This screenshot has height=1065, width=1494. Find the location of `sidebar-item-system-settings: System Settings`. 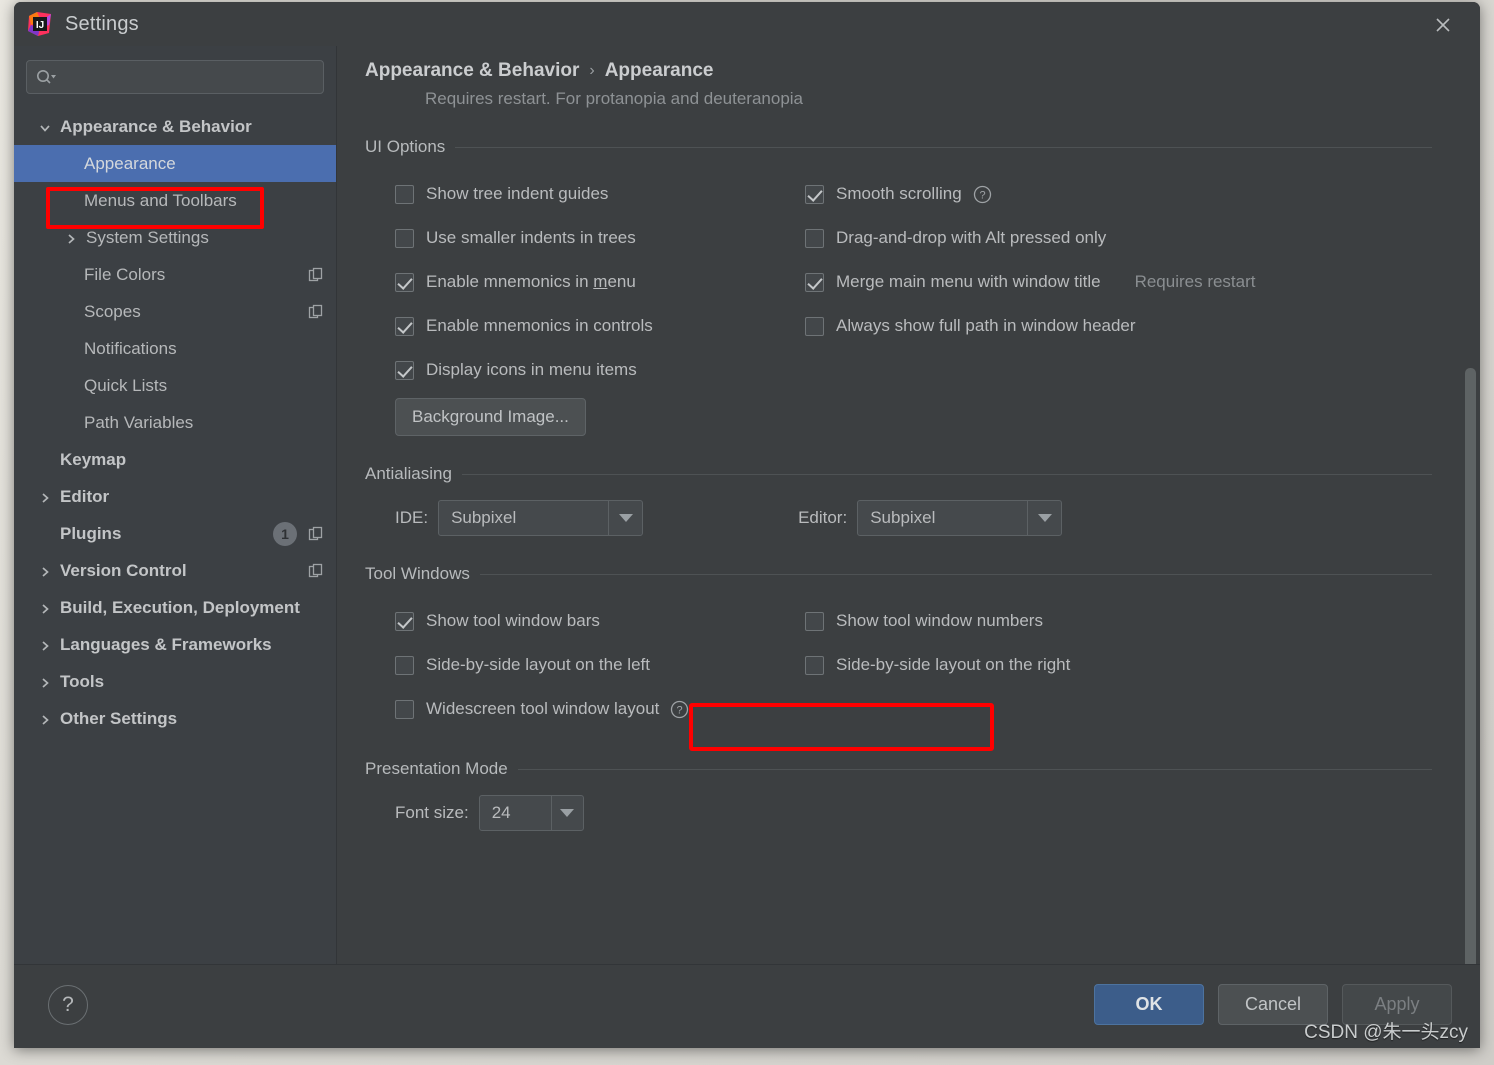

sidebar-item-system-settings: System Settings is located at coordinates (175, 237).